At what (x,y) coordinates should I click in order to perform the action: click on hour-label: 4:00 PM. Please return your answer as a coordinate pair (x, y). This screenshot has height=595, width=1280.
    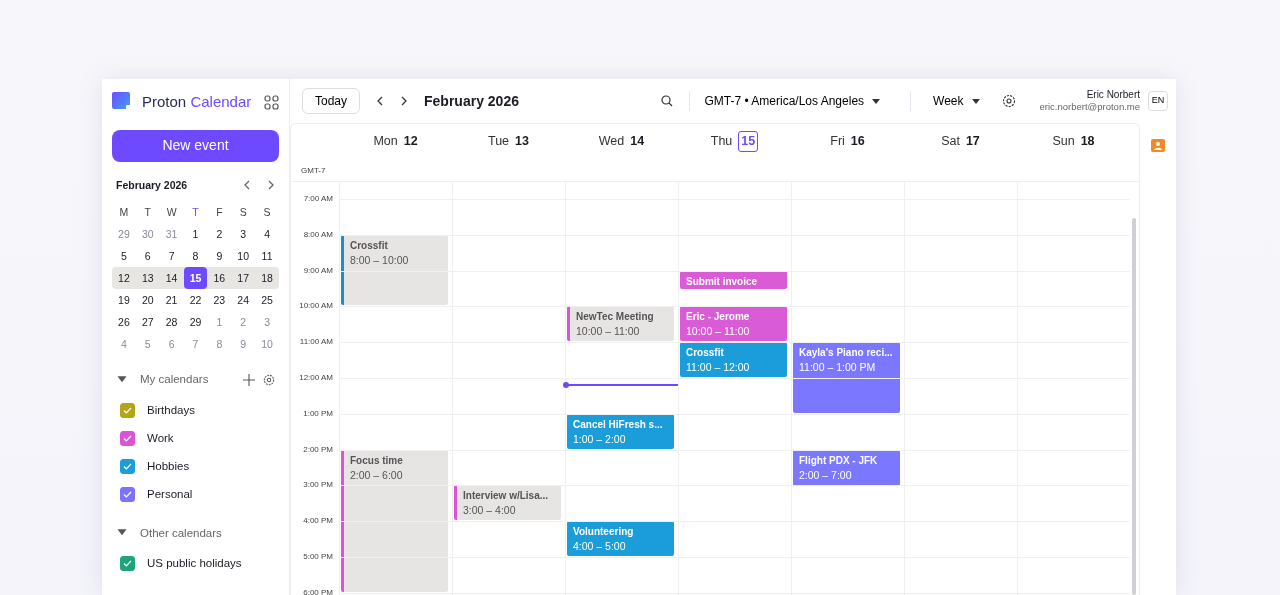
    Looking at the image, I should click on (318, 521).